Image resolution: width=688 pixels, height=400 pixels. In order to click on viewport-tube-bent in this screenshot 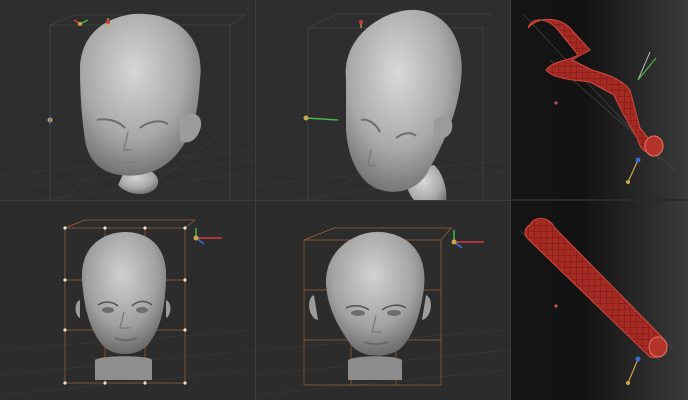, I will do `click(599, 99)`.